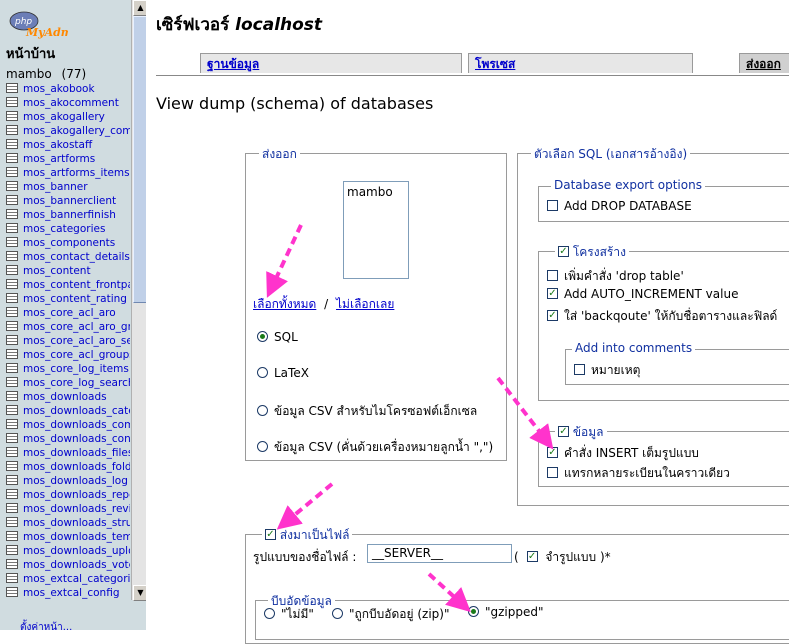  I want to click on save-as-file-legend: ✓ ส่งมาเป็นไฟล์, so click(307, 535).